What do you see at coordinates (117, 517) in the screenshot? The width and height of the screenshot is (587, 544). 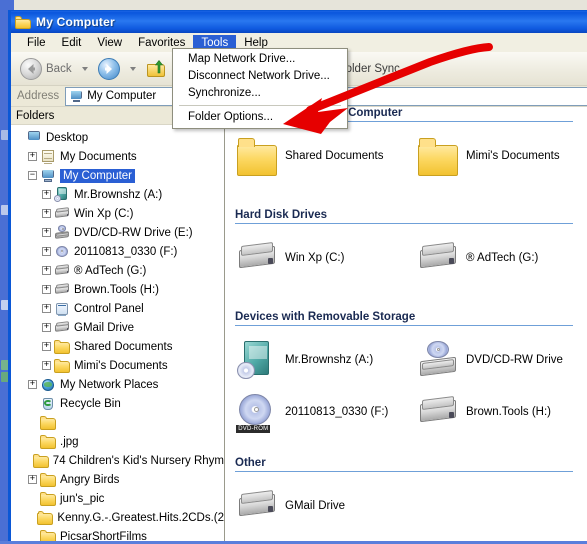 I see `tree-item: Kenny.G.-.Greatest.Hits.2CDs.(2` at bounding box center [117, 517].